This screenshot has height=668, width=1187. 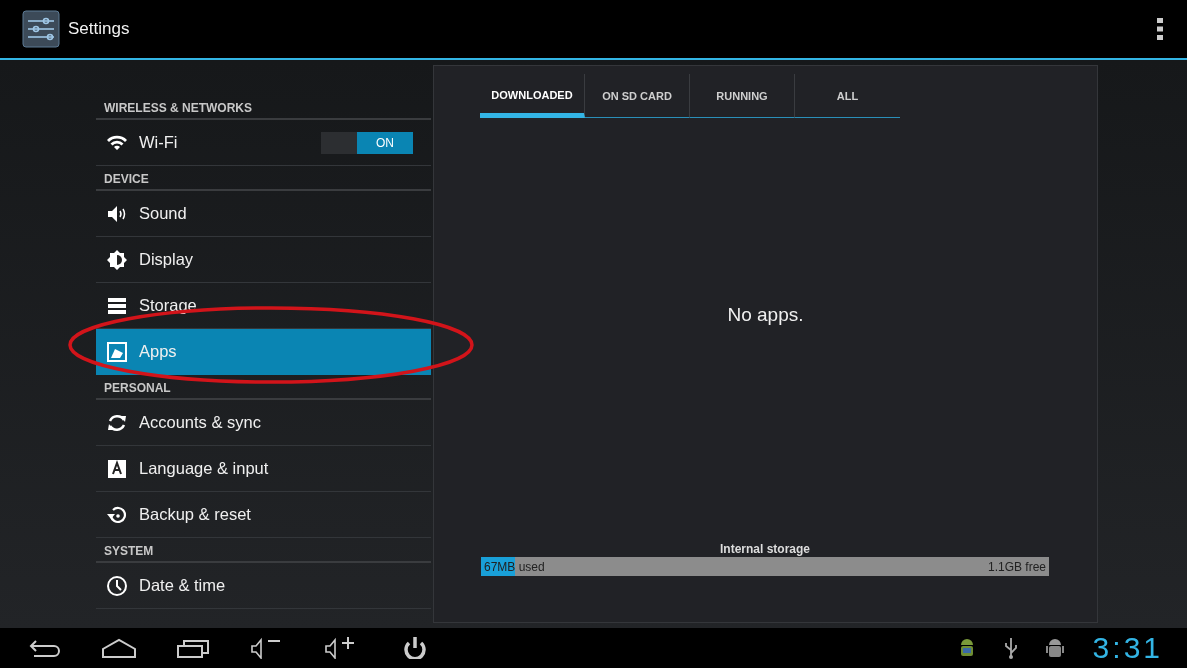 What do you see at coordinates (117, 468) in the screenshot?
I see `keyboard-letter-icon` at bounding box center [117, 468].